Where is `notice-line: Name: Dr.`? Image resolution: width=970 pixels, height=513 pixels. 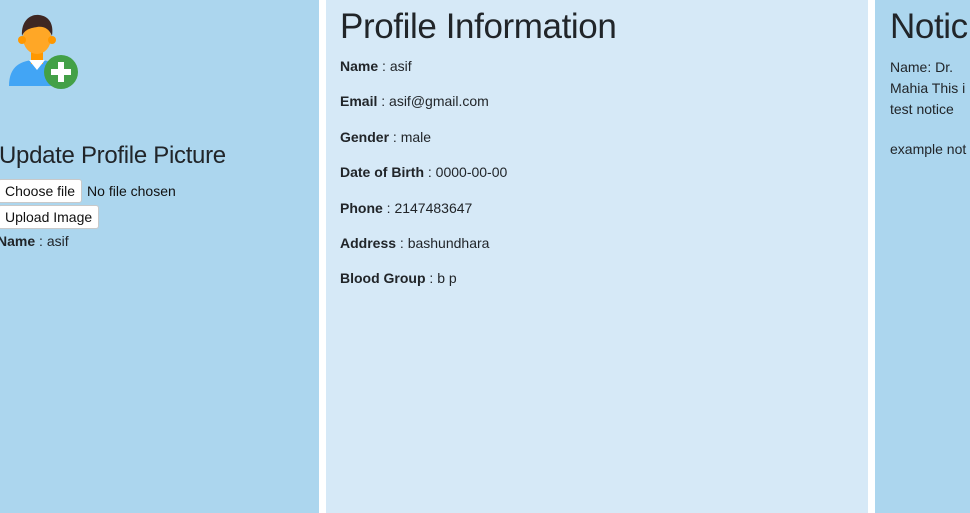
notice-line: Name: Dr. is located at coordinates (922, 67).